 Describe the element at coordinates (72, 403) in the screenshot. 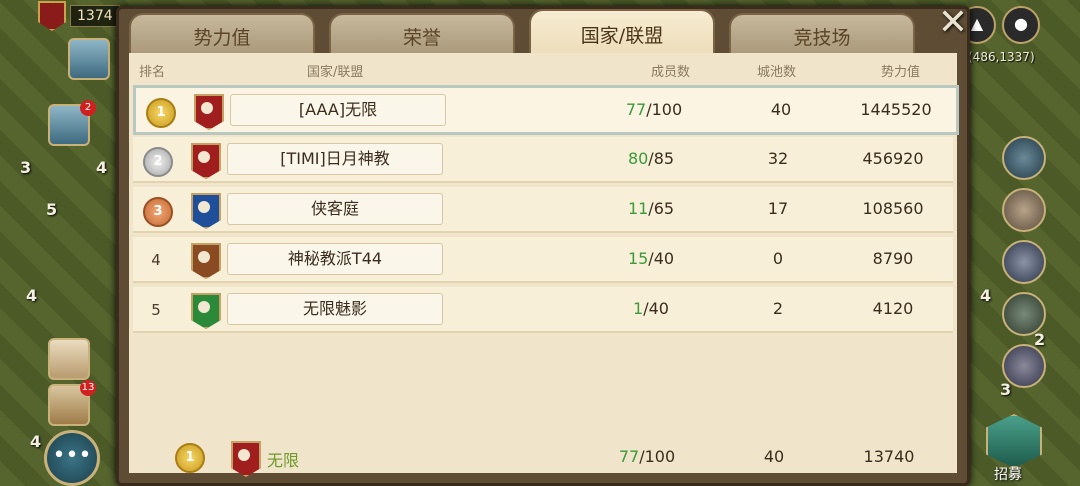

I see `battle-report-icon: 13` at that location.